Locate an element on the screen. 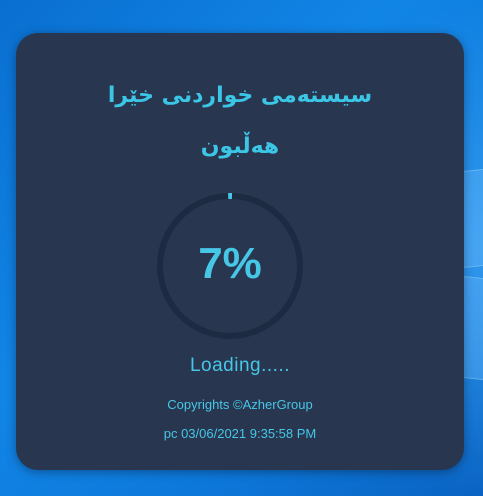  progress-percent: 7% is located at coordinates (230, 263).